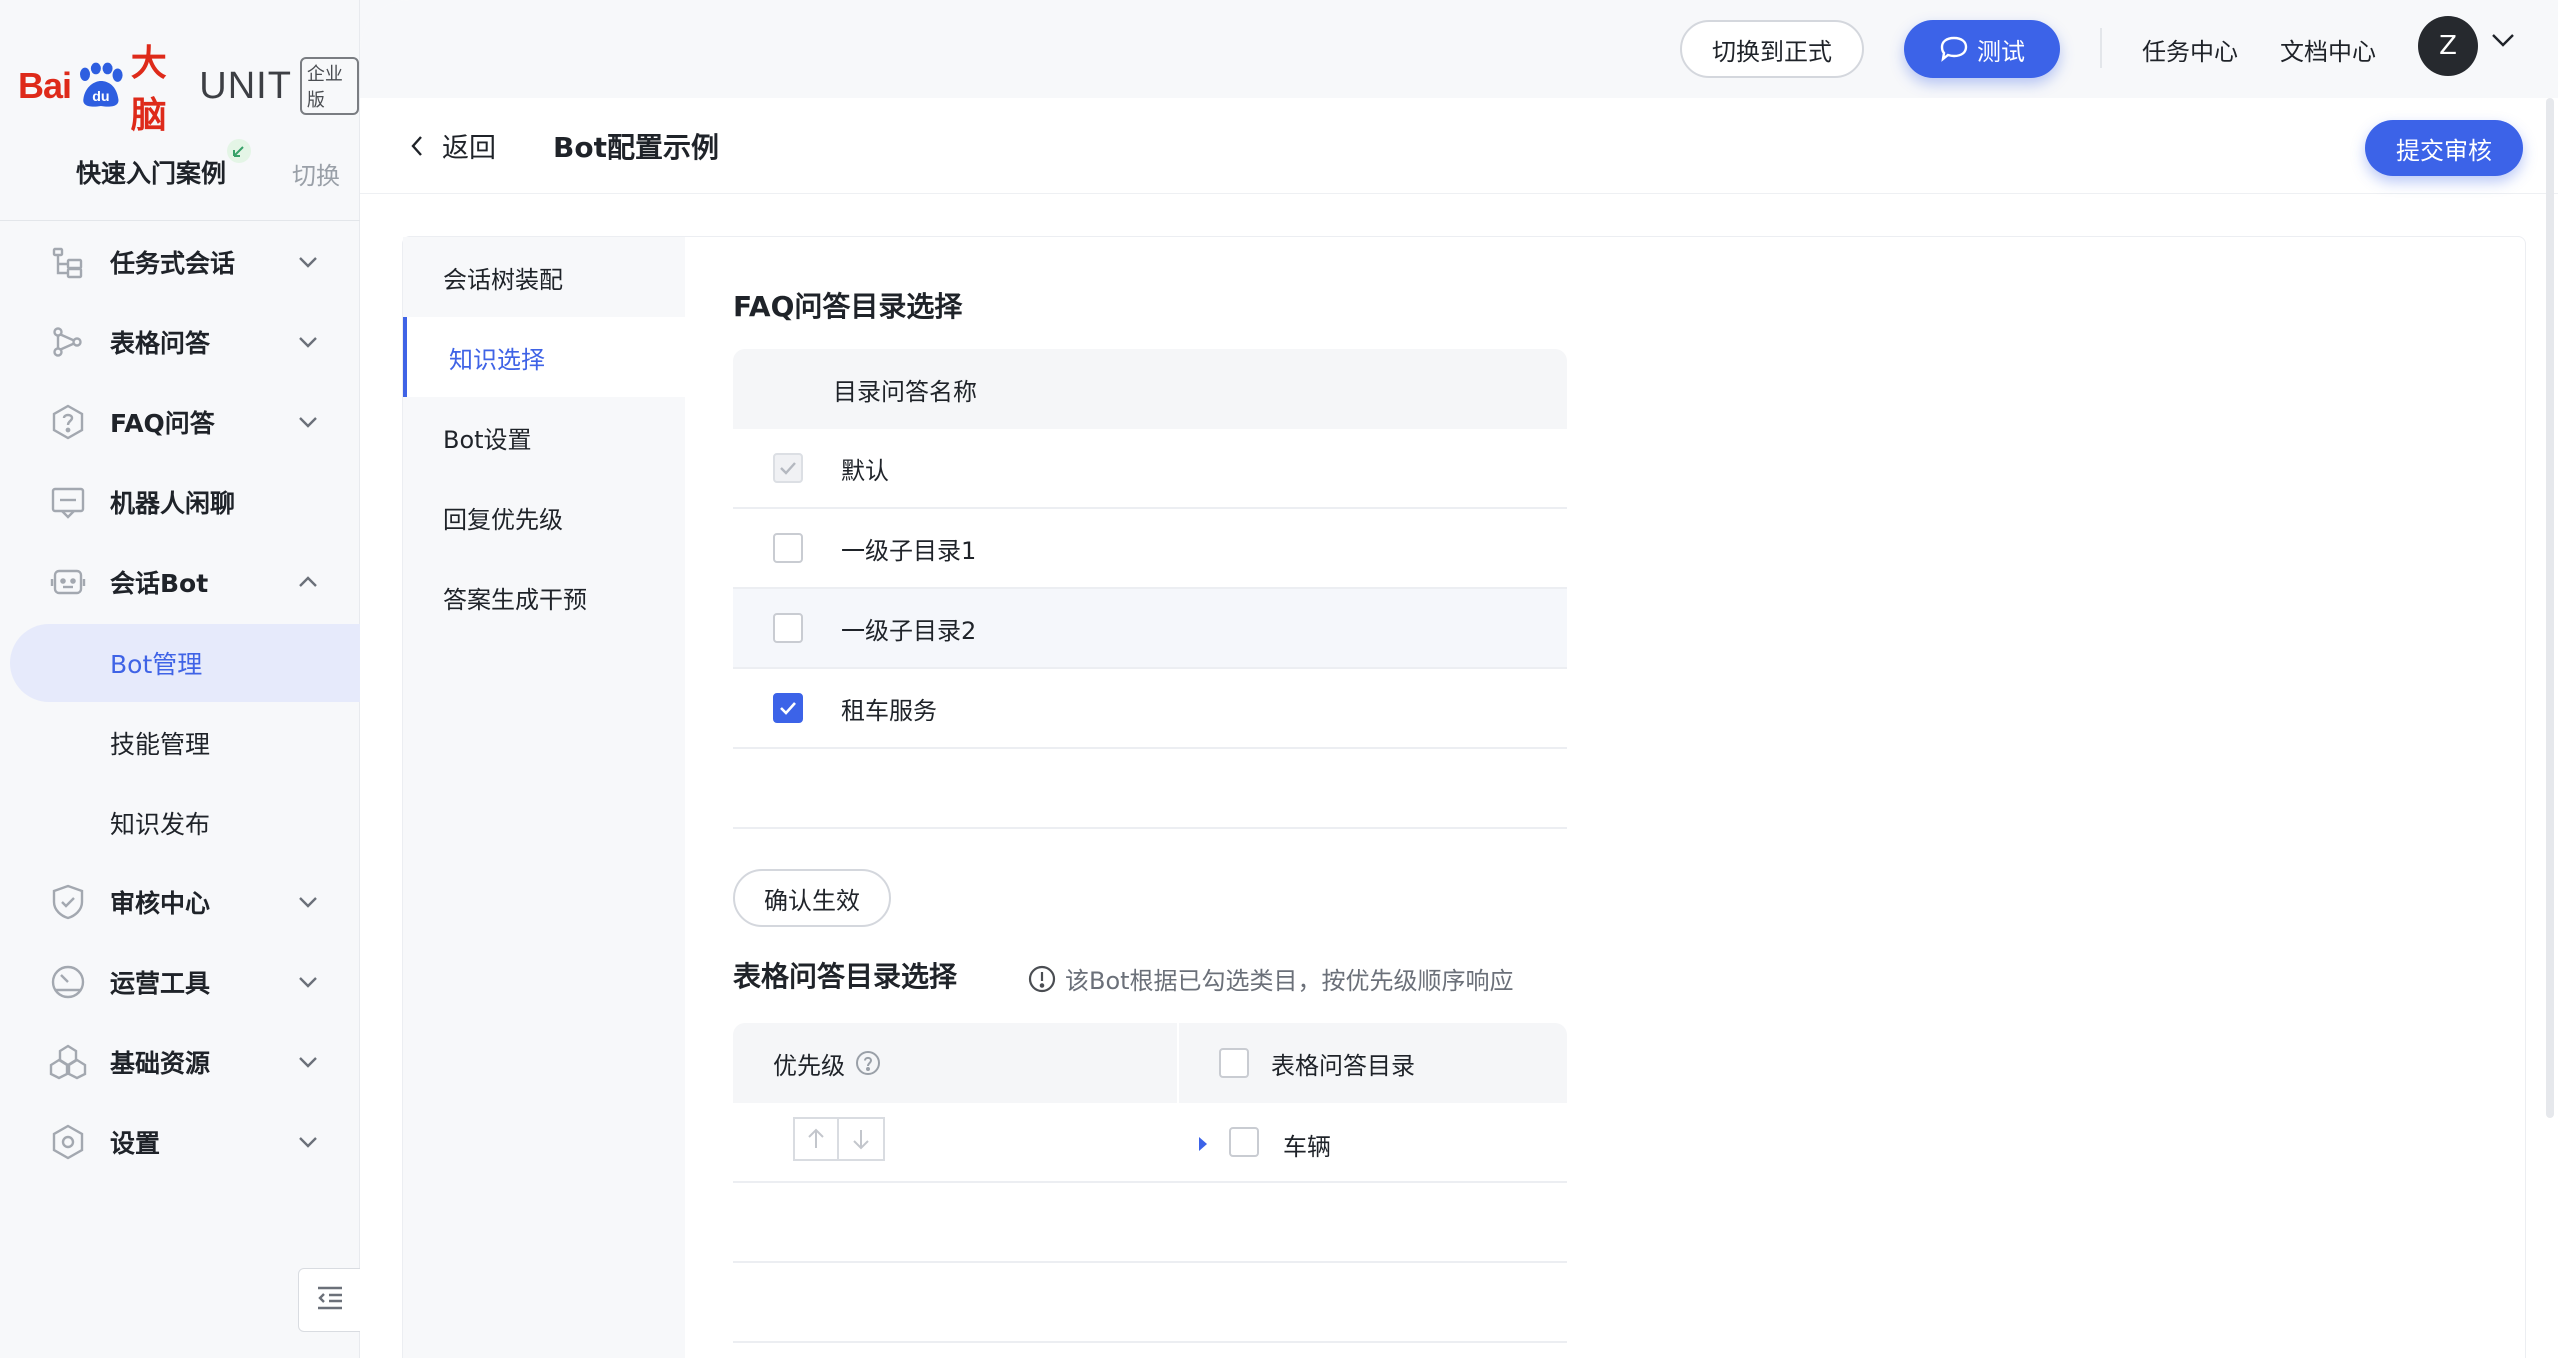 This screenshot has height=1358, width=2558. What do you see at coordinates (245, 85) in the screenshot?
I see `logo-unit: UNIT` at bounding box center [245, 85].